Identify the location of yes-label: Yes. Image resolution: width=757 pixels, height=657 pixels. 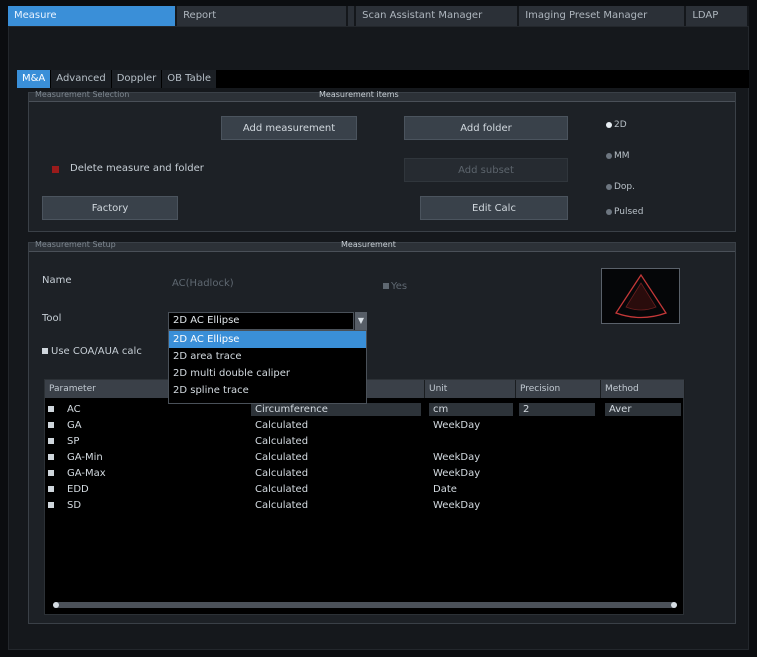
(399, 286).